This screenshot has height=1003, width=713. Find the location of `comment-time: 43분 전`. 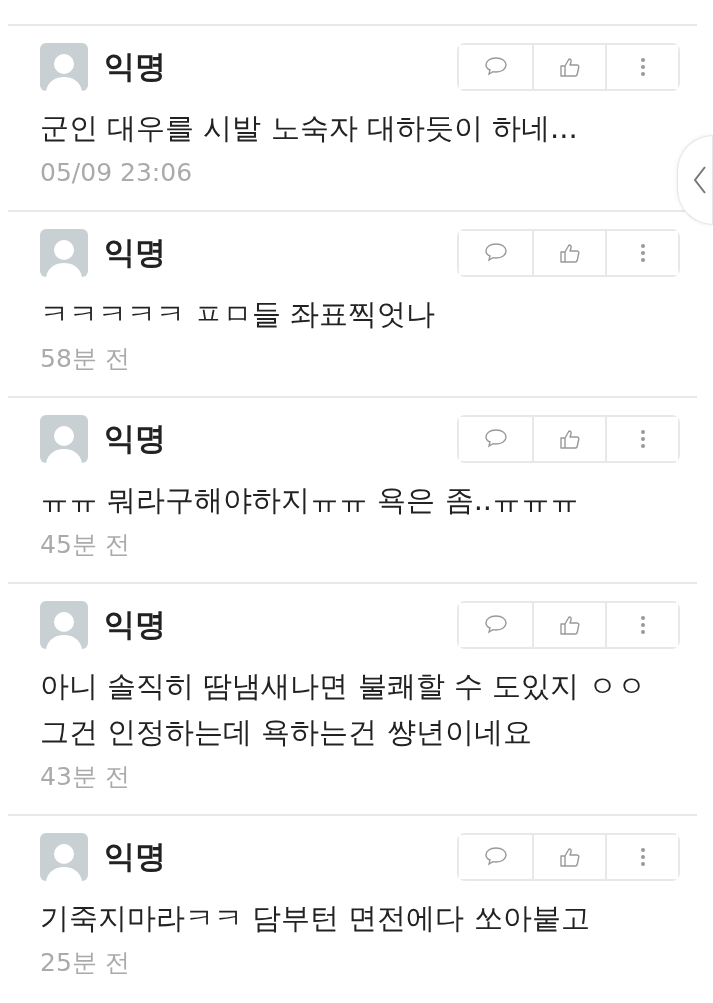

comment-time: 43분 전 is located at coordinates (85, 777).